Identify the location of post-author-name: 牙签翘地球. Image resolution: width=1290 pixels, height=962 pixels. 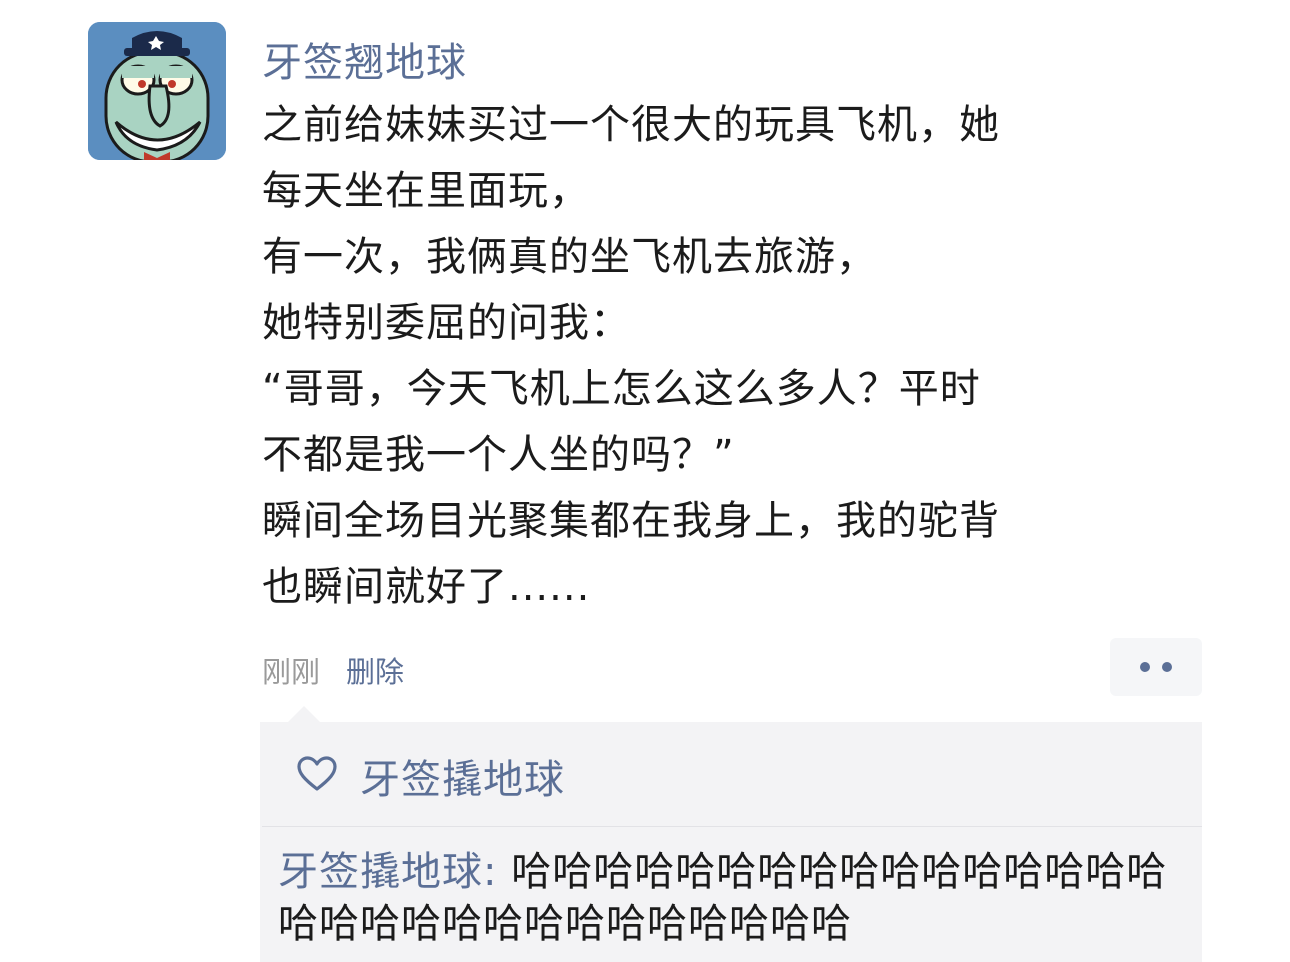
(364, 59).